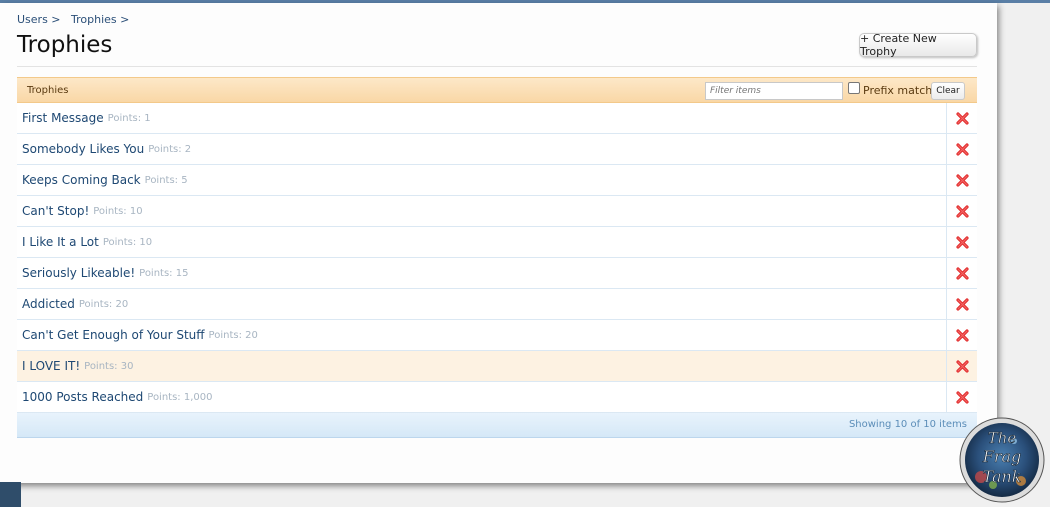  I want to click on trophy-item: 1000 Posts Reached Points: 1,000, so click(481, 397).